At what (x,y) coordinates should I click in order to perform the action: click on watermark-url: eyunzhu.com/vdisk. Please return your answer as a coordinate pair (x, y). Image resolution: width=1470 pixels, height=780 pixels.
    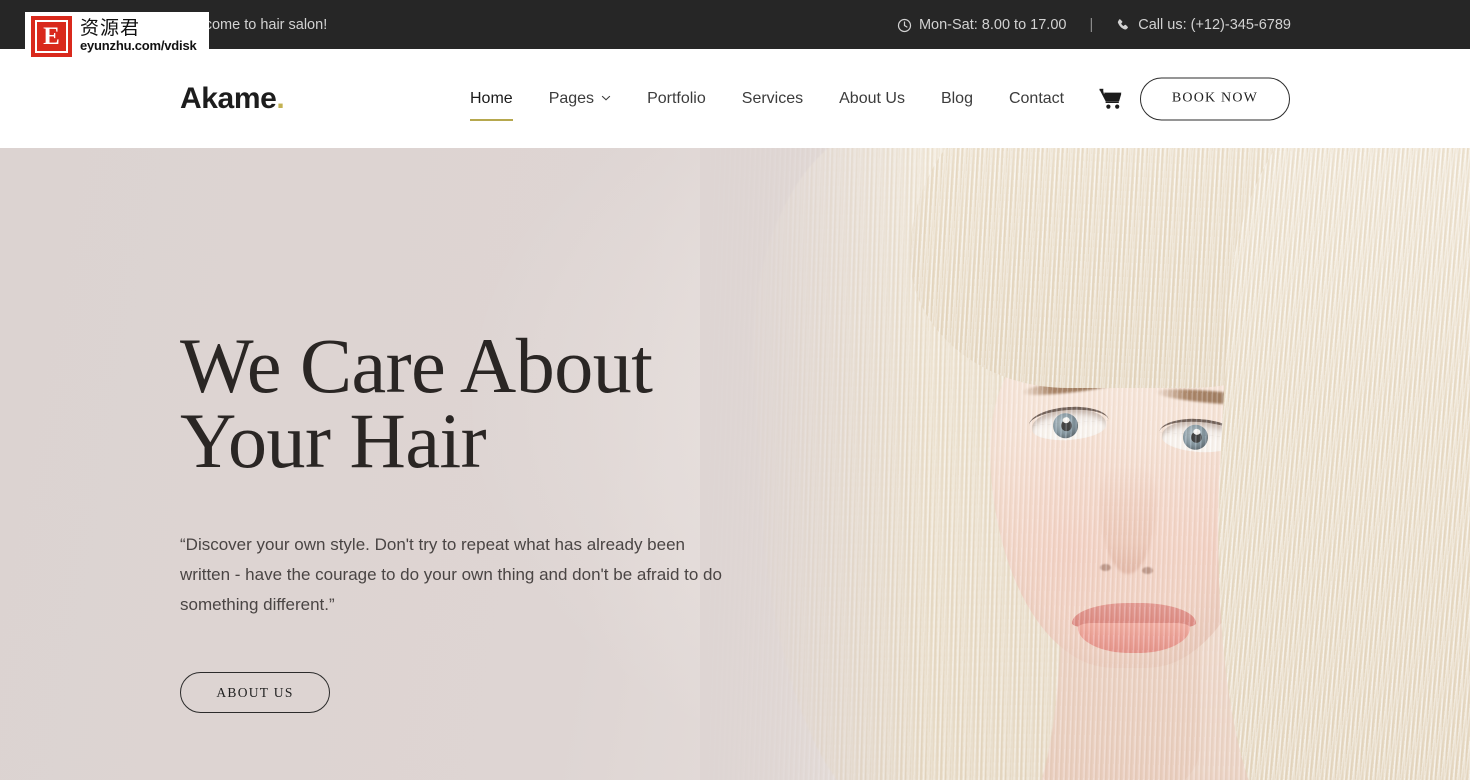
    Looking at the image, I should click on (138, 45).